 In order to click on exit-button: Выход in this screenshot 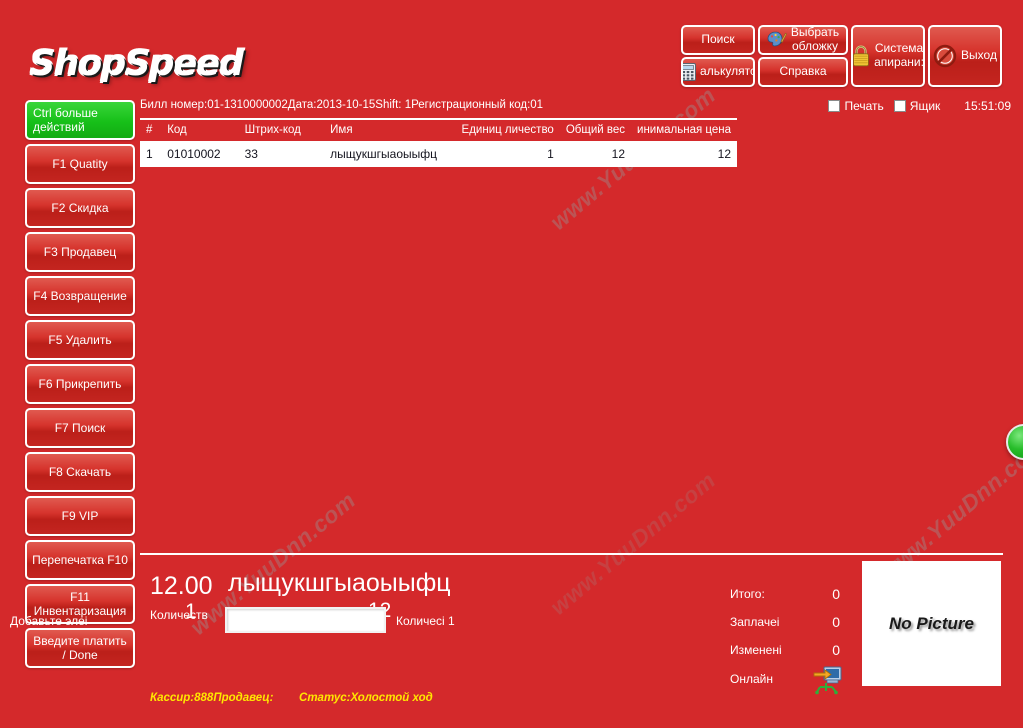, I will do `click(965, 56)`.